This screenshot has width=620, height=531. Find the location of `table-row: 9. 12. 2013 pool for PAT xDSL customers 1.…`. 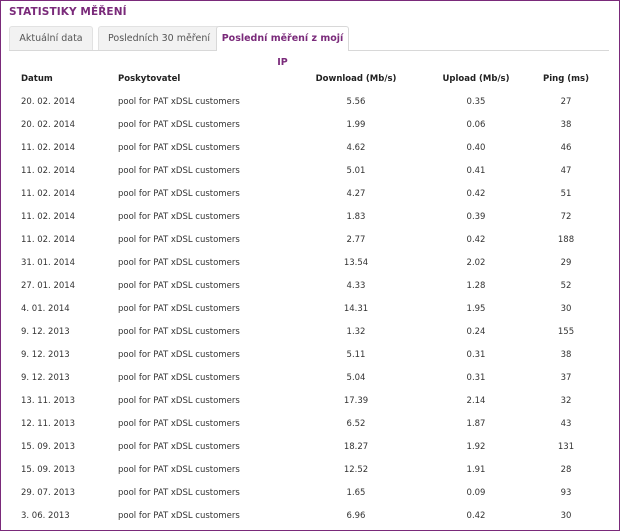

table-row: 9. 12. 2013 pool for PAT xDSL customers 1.… is located at coordinates (310, 329).